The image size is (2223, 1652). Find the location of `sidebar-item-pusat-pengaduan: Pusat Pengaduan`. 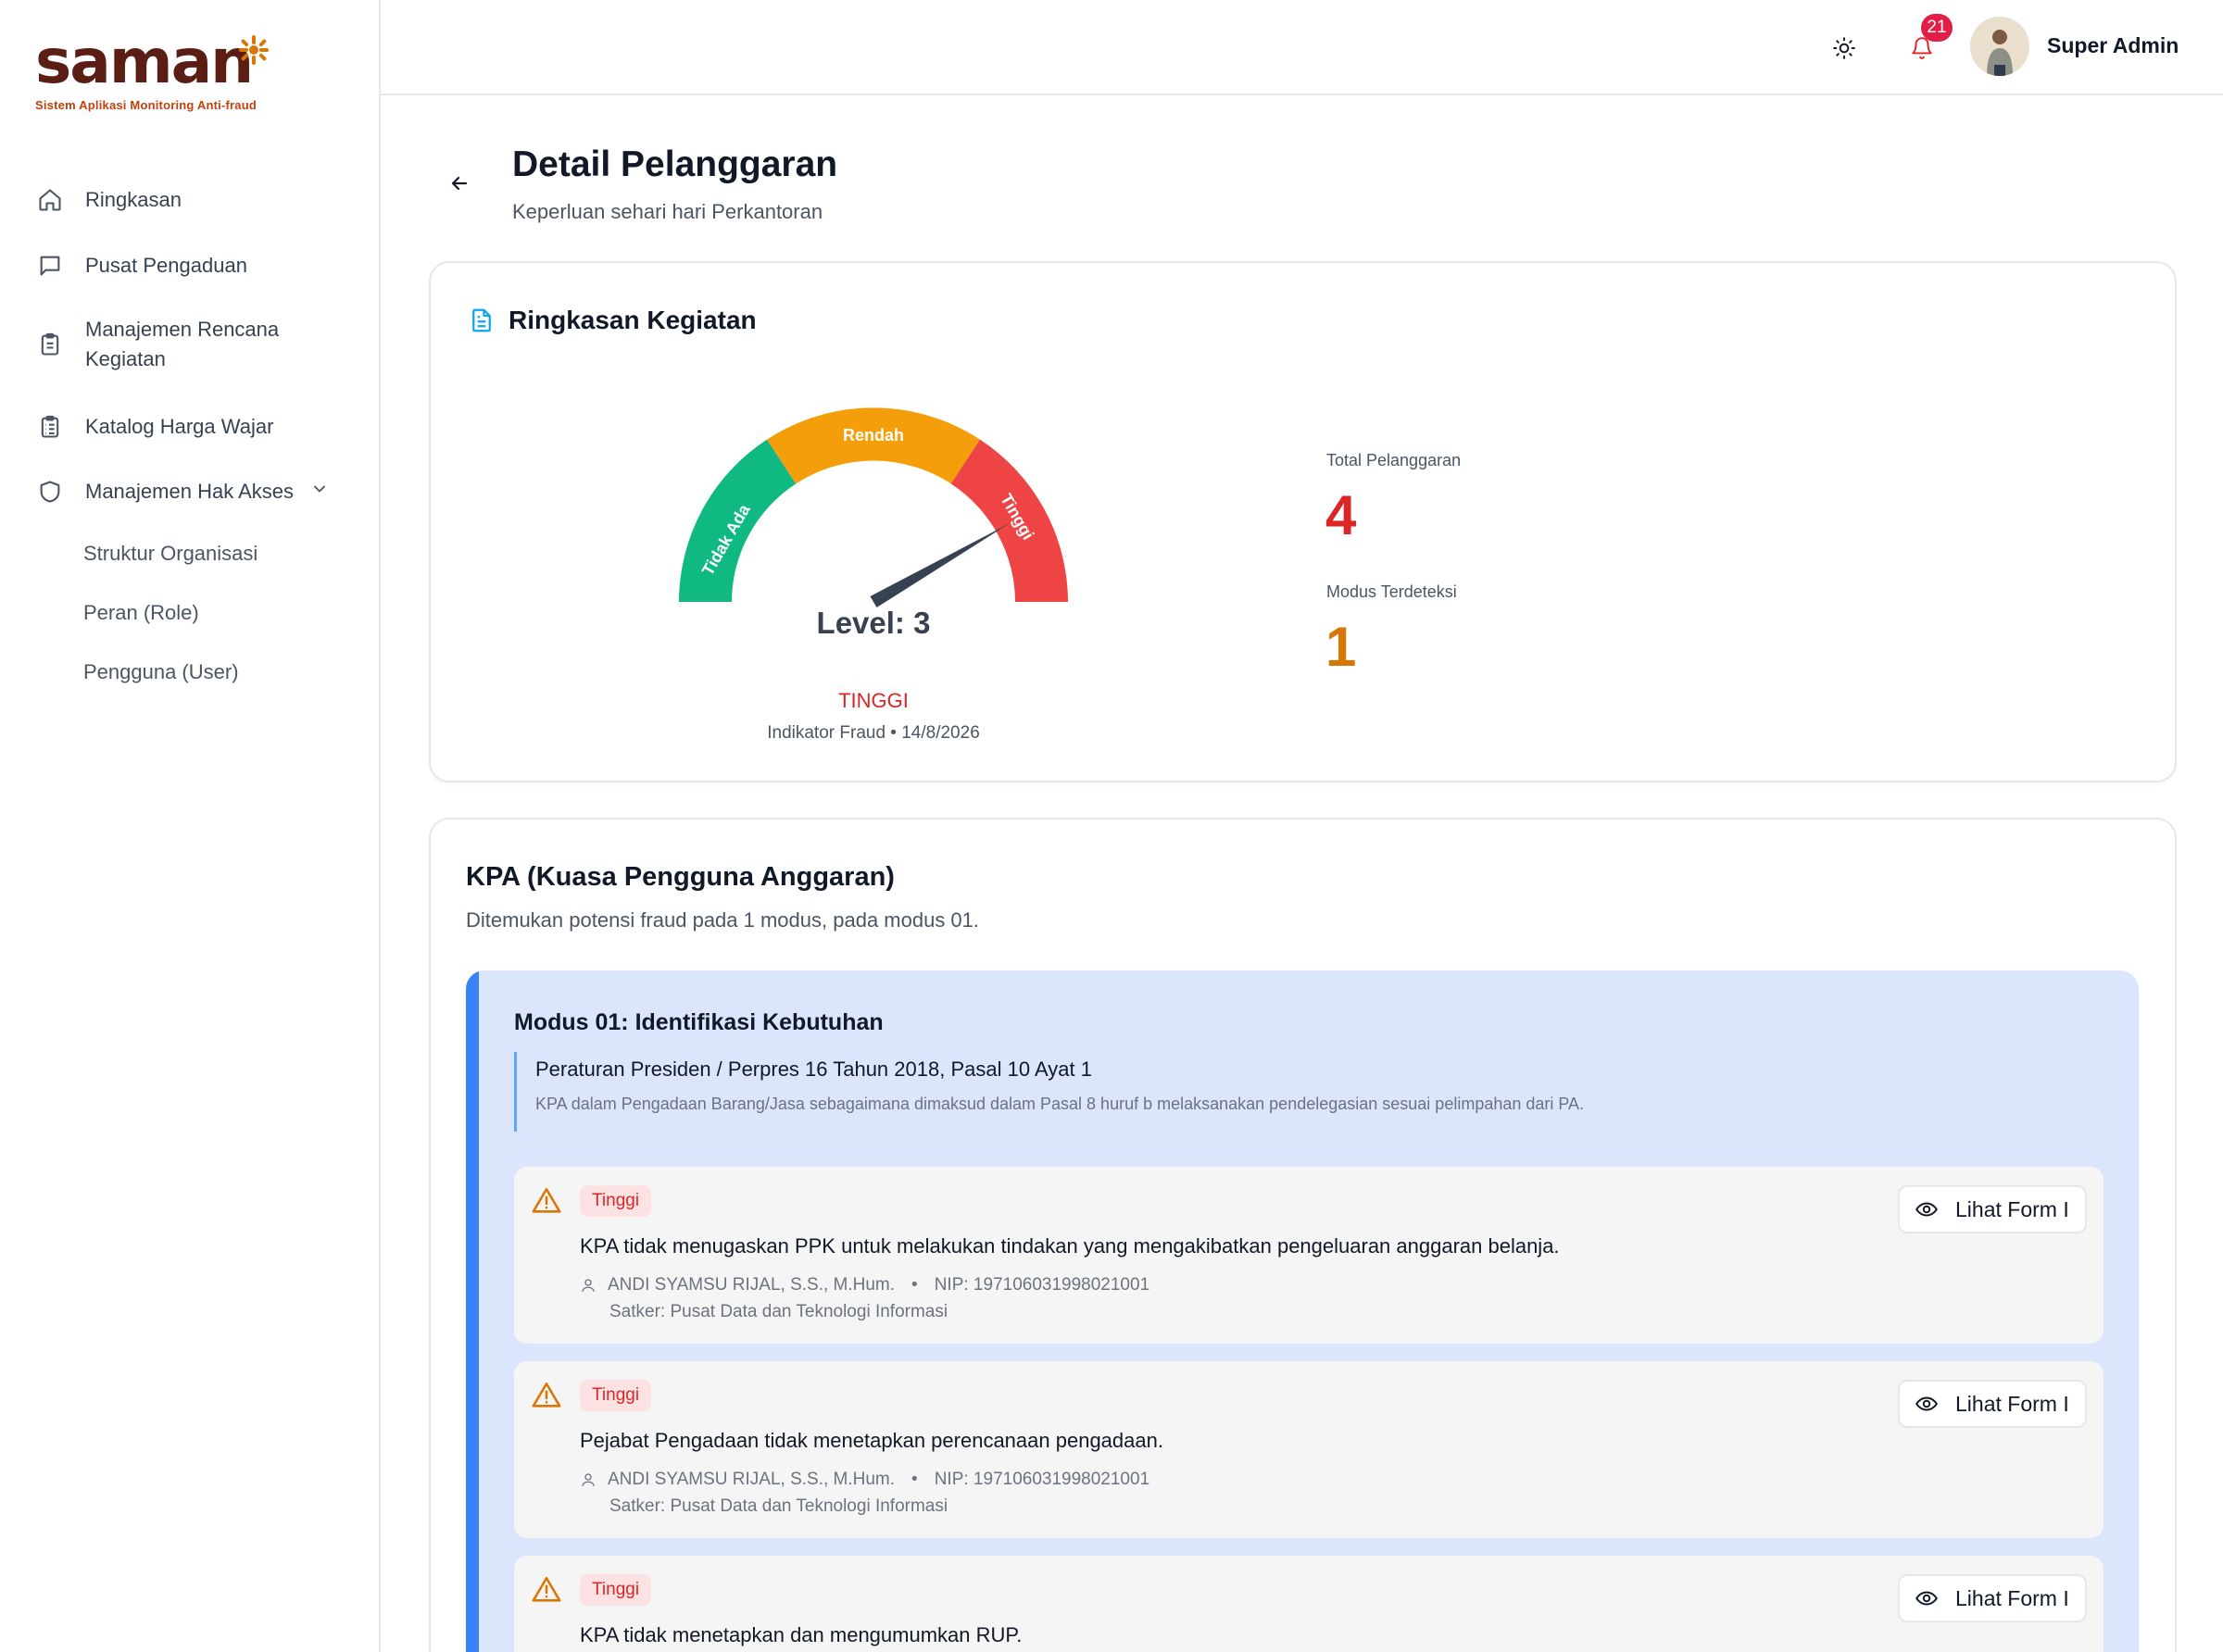

sidebar-item-pusat-pengaduan: Pusat Pengaduan is located at coordinates (141, 266).